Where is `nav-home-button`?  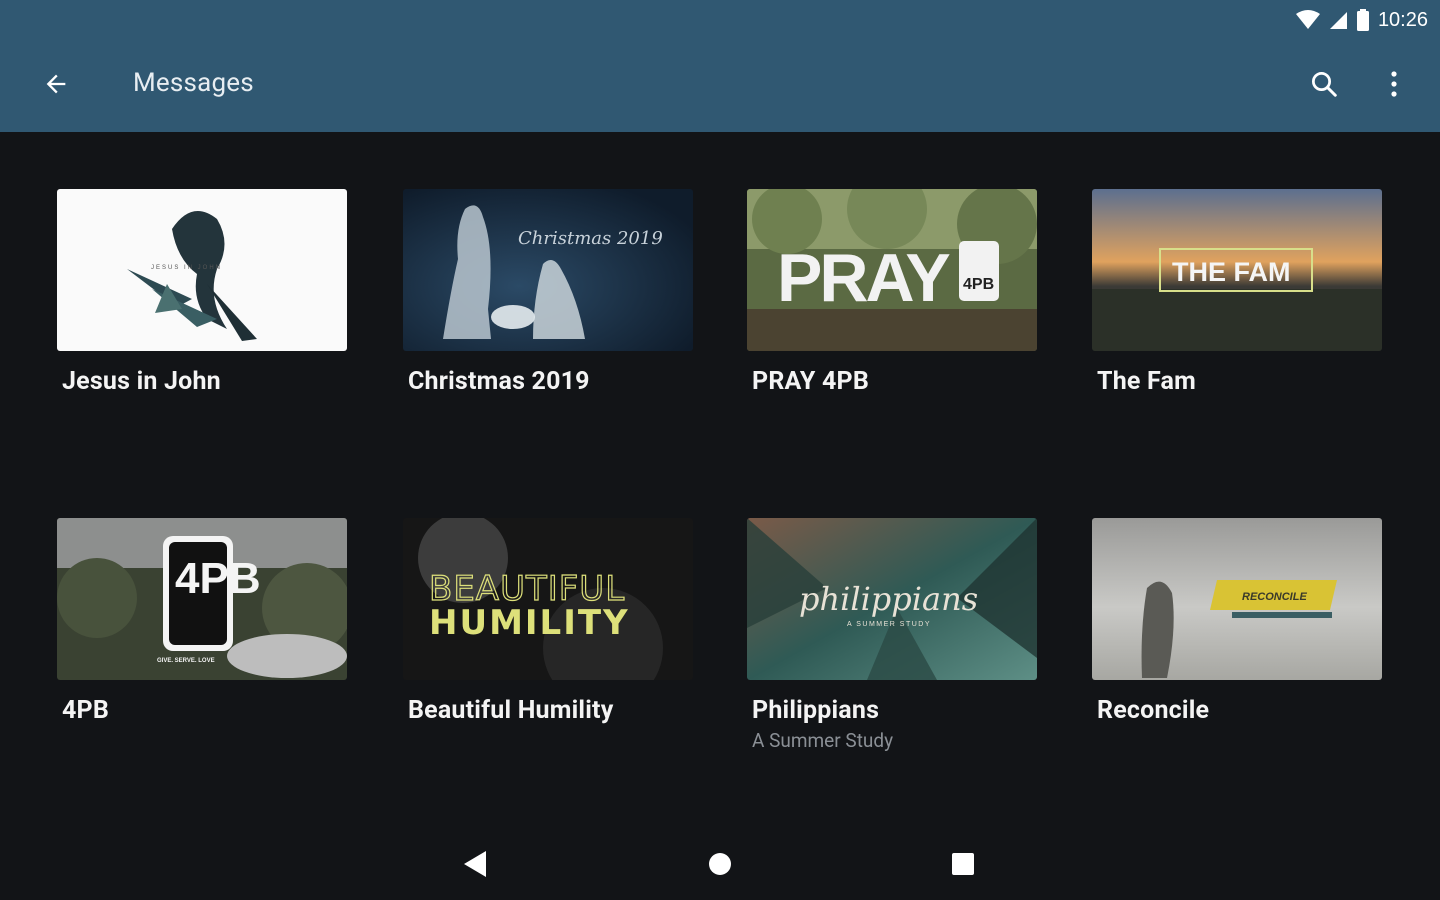
nav-home-button is located at coordinates (720, 866).